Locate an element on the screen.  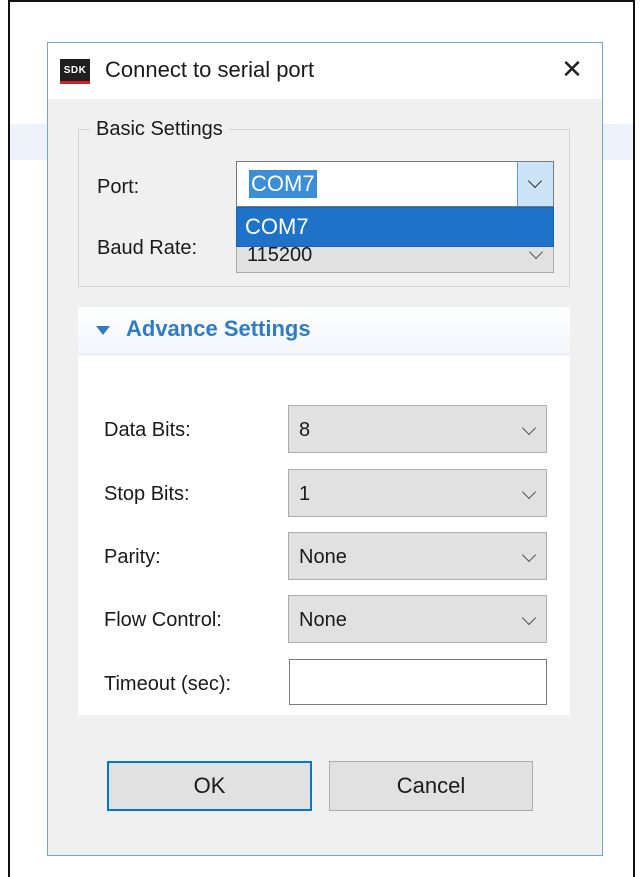
stop-bits-select: 1 is located at coordinates (417, 493).